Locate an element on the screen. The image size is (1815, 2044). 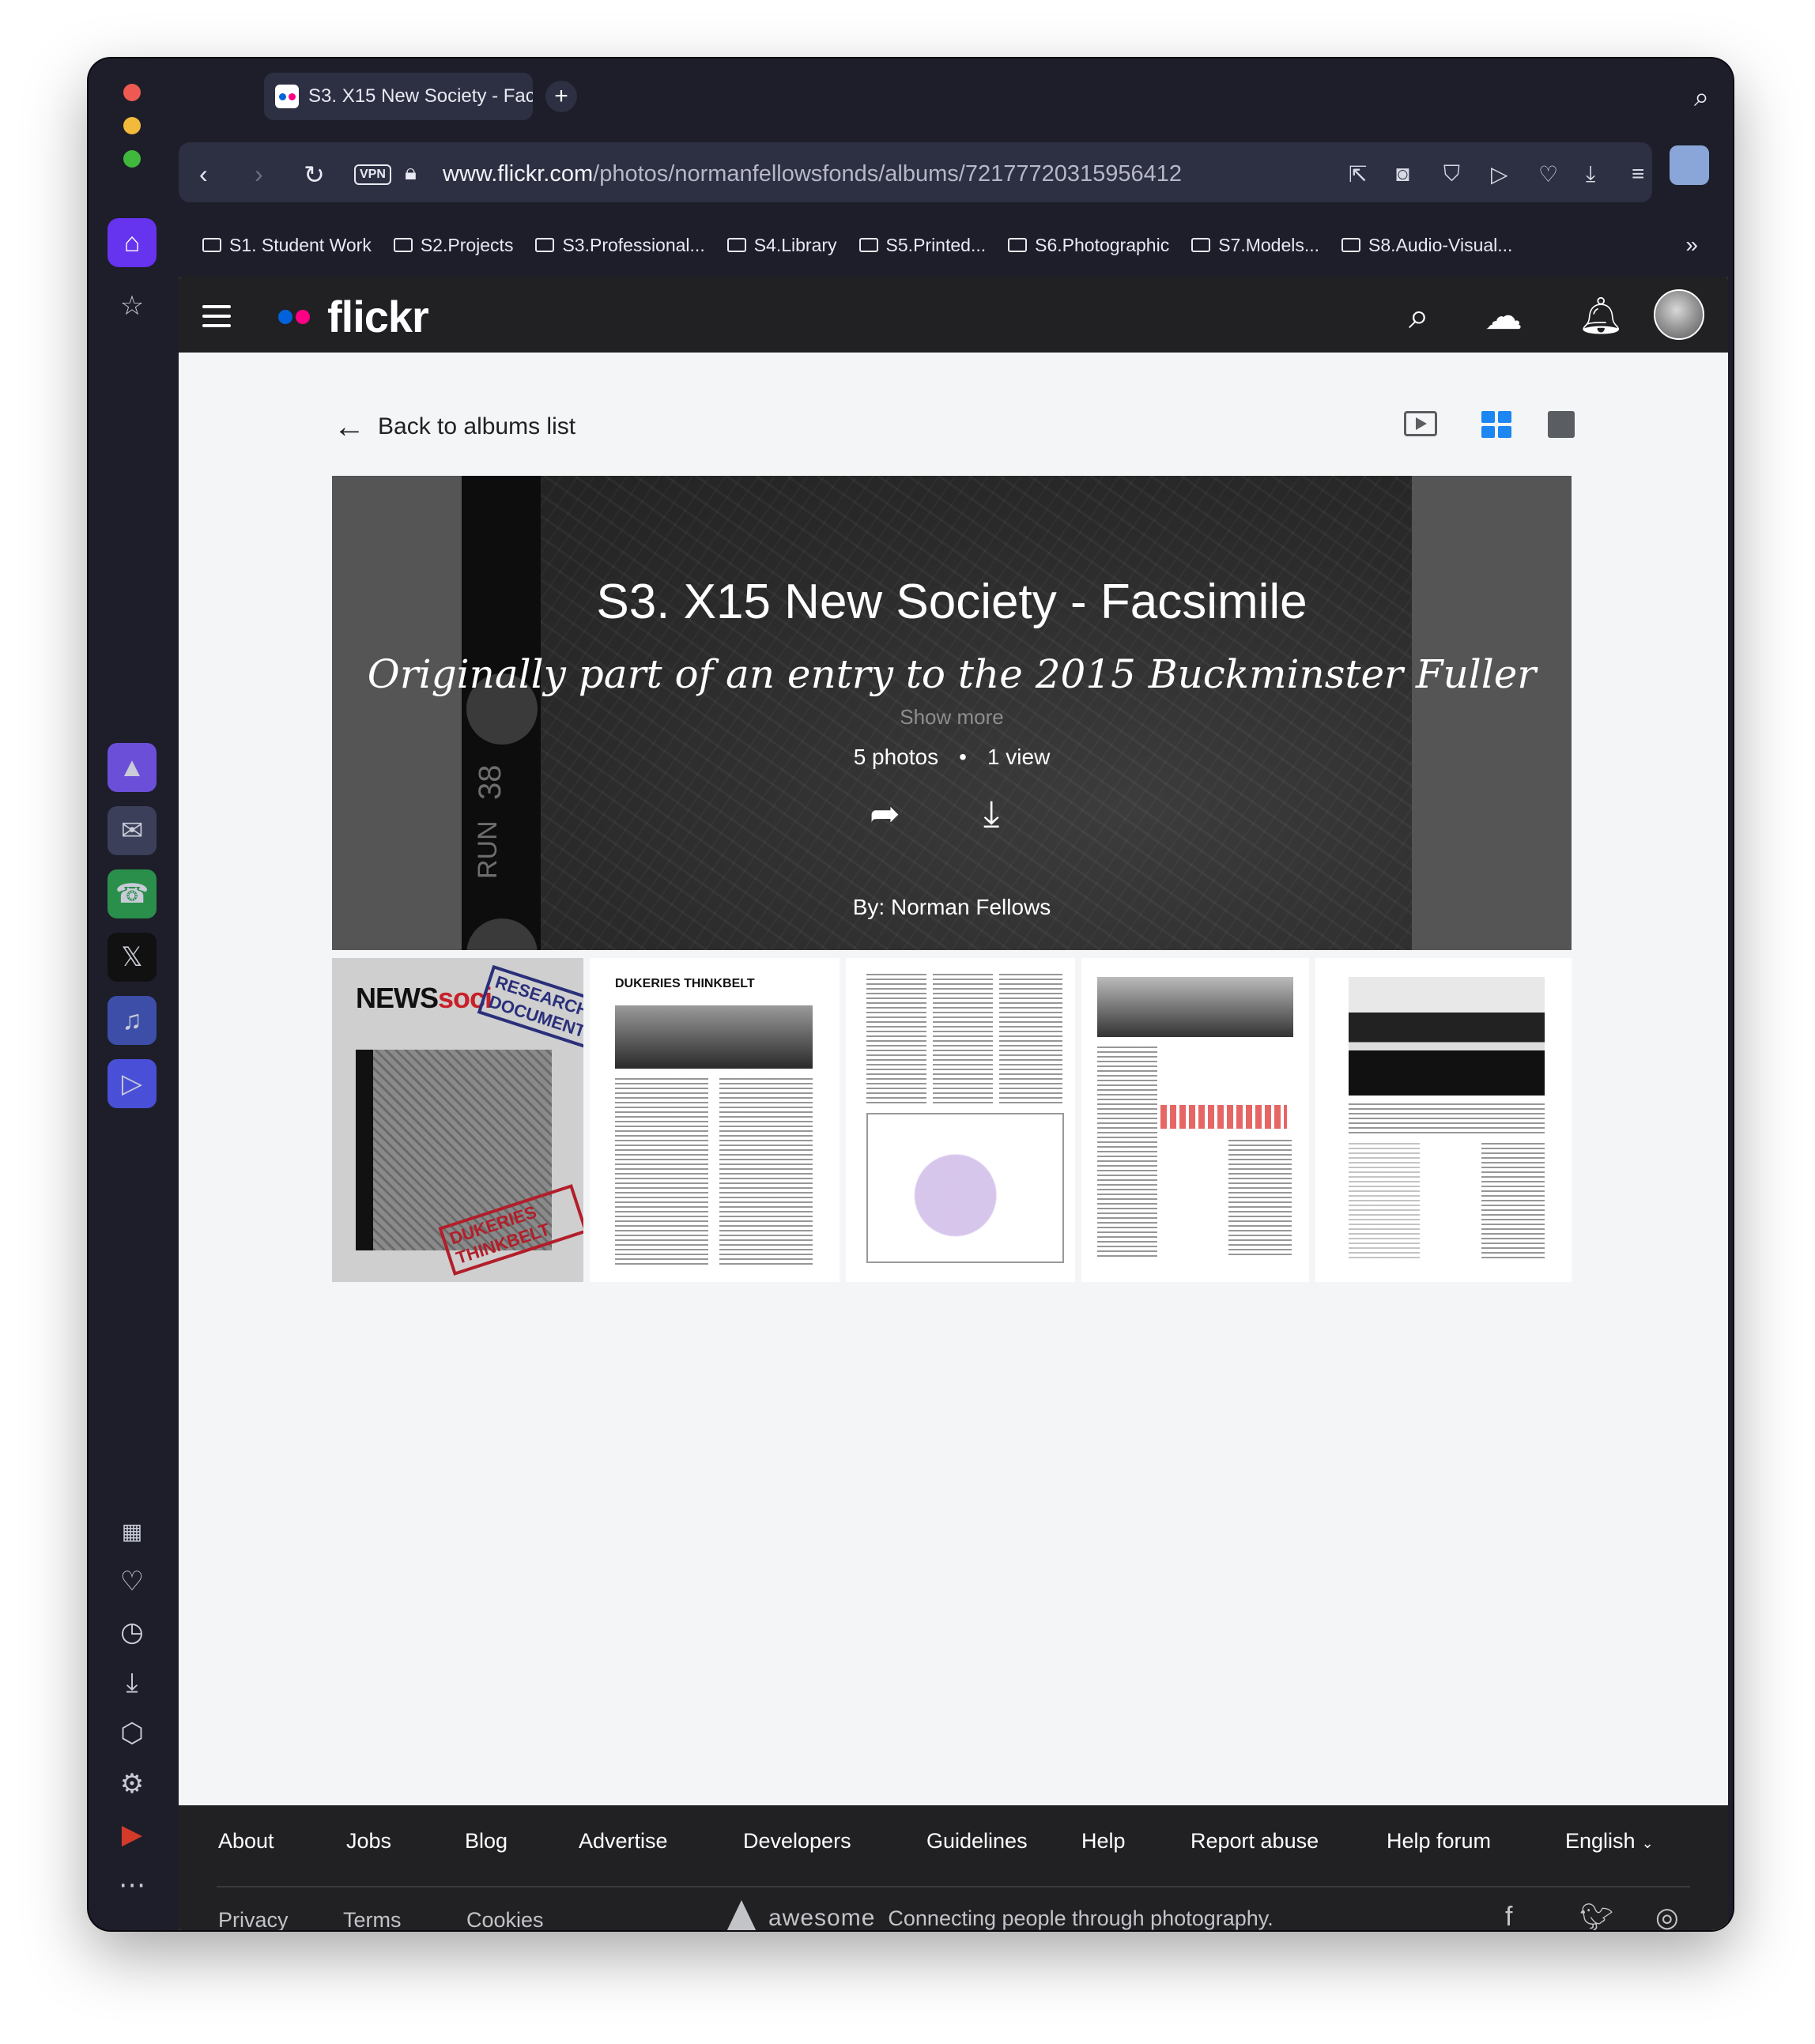
shield-icon: ⛉ is located at coordinates (1451, 174).